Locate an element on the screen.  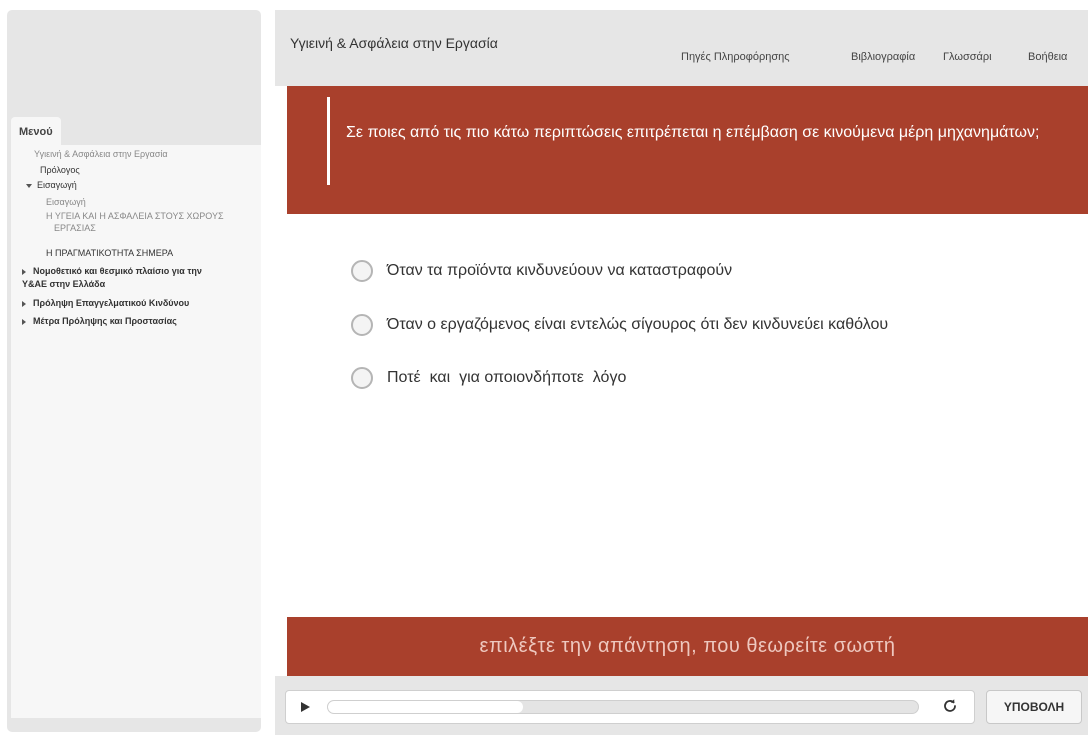
sidebar-item-legal-framework-cont: Υ&ΑΕ στην Ελλάδα is located at coordinates (63, 284).